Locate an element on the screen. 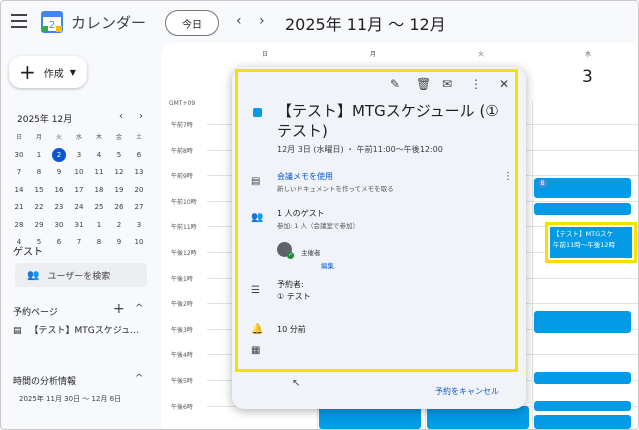  mini-day: 17 is located at coordinates (79, 191).